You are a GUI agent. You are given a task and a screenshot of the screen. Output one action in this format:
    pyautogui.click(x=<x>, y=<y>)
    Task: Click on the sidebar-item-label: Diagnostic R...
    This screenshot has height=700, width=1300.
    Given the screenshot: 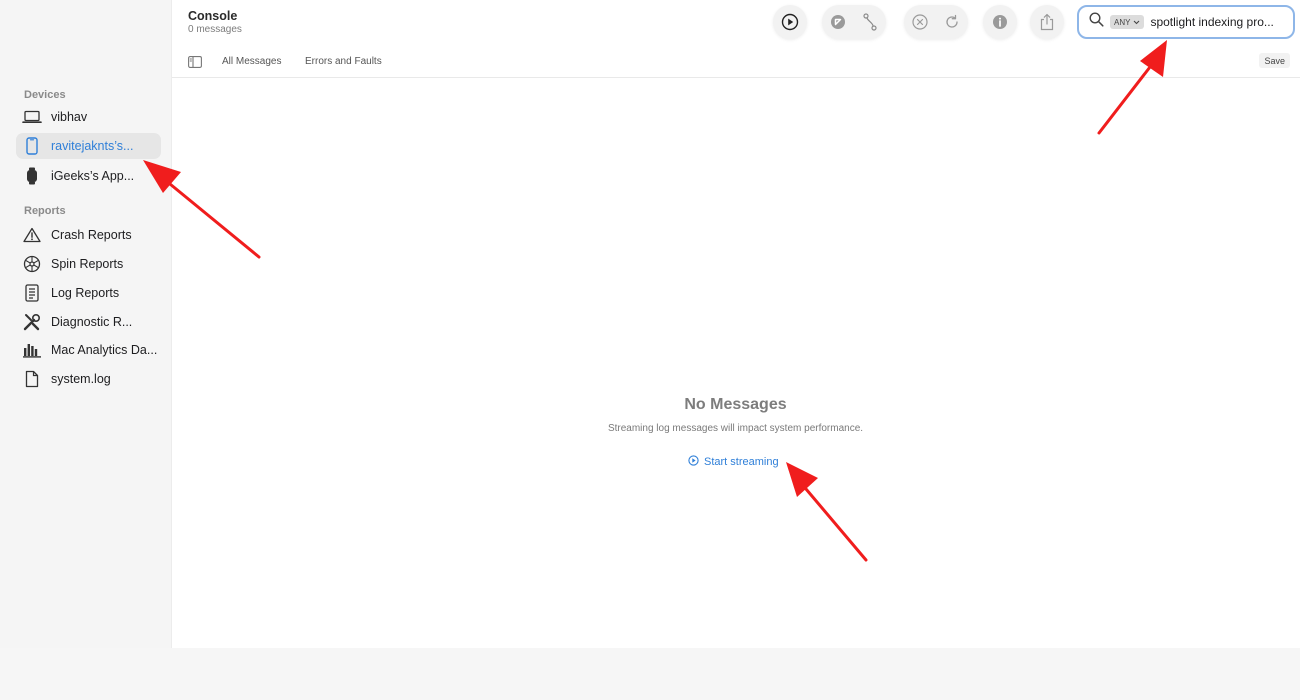 What is the action you would take?
    pyautogui.click(x=92, y=322)
    